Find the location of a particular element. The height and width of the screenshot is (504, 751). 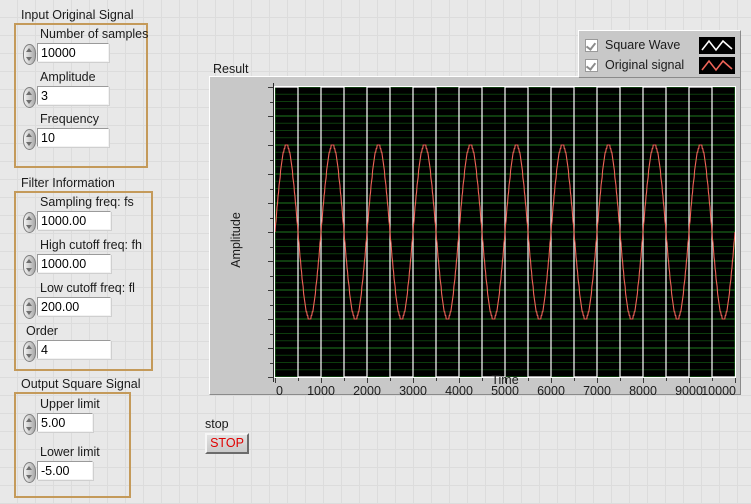

spinner-icon-upper-limit is located at coordinates (29, 424).